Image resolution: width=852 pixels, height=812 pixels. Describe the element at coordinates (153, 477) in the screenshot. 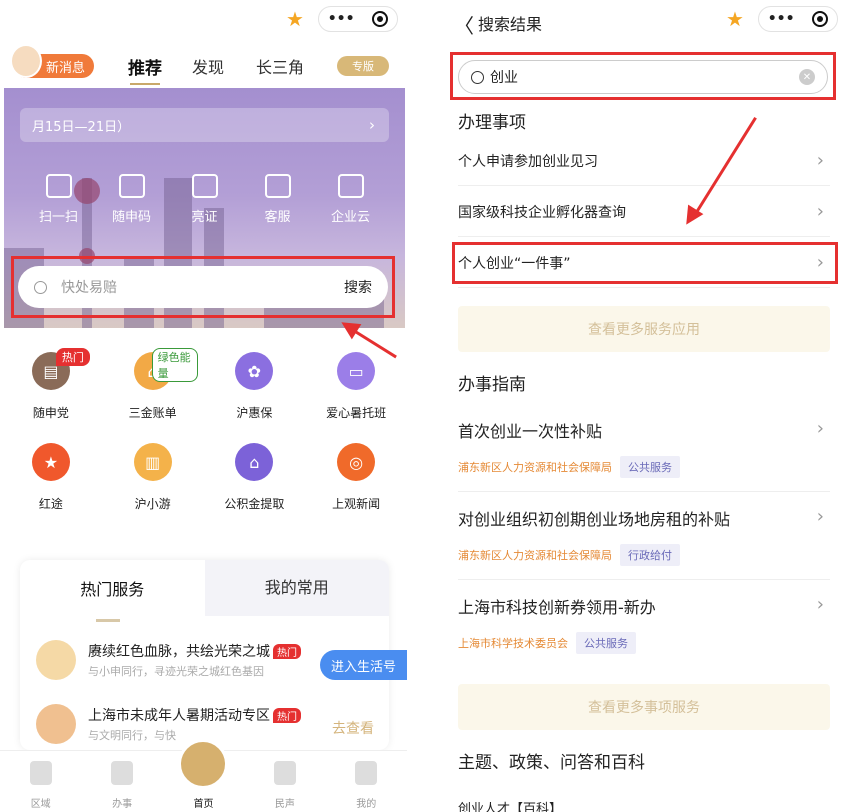

I see `service-huxiaoyou: ▥ 沪小游` at that location.